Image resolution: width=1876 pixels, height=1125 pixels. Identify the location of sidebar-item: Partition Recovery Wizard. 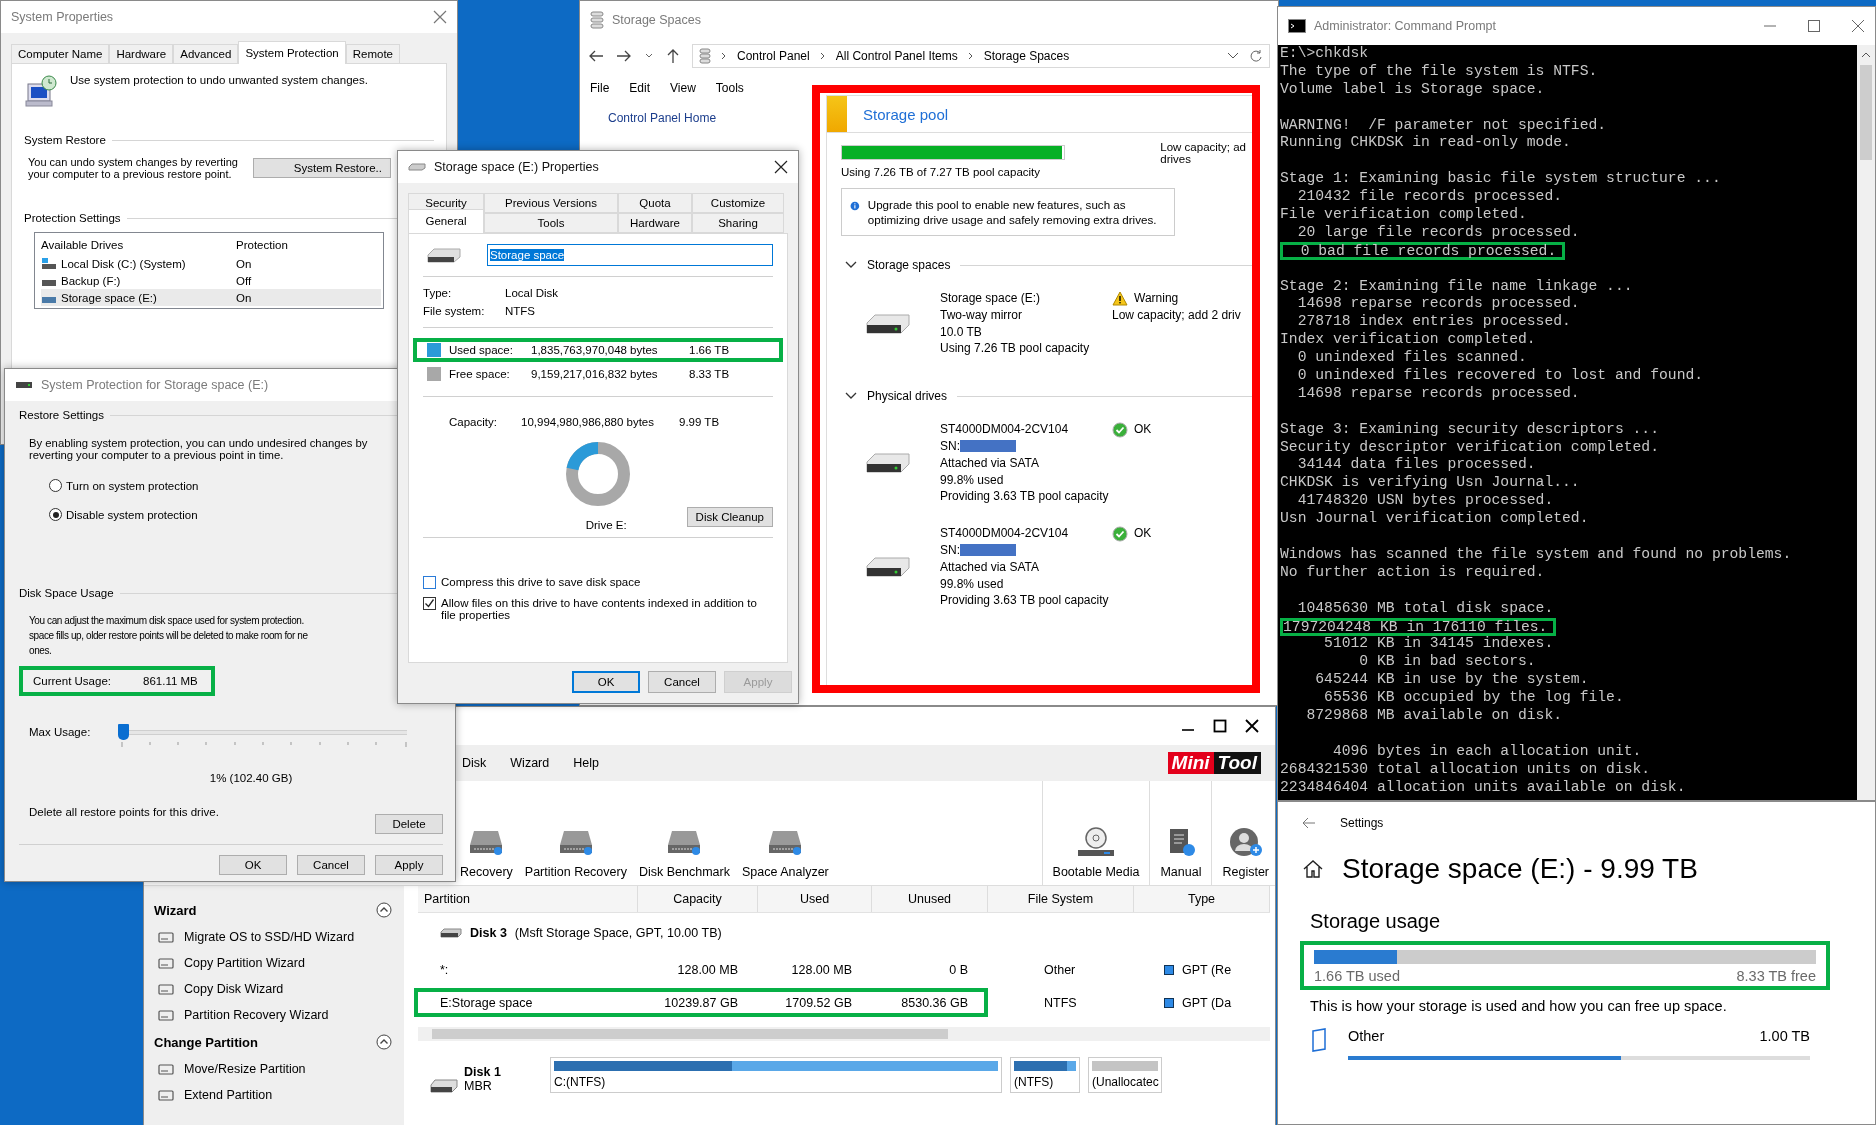
(279, 1015).